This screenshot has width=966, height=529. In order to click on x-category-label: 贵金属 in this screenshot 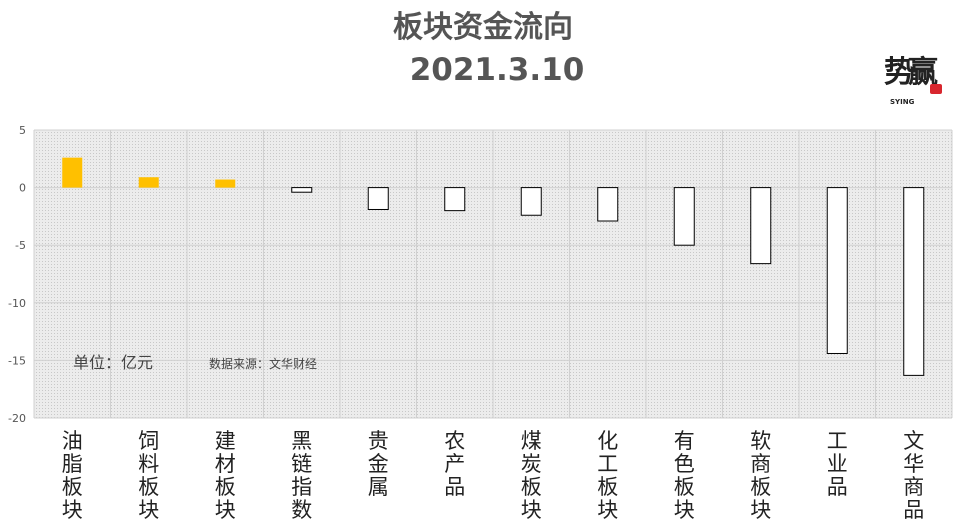, I will do `click(378, 464)`.